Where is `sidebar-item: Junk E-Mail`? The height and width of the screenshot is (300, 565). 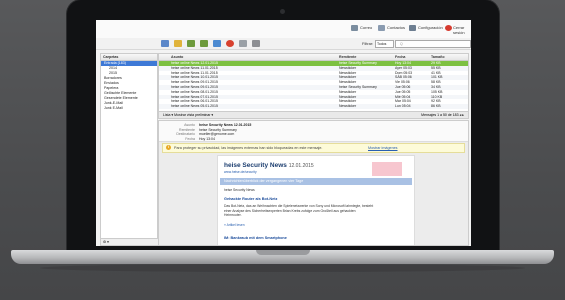
sidebar-item: Junk E-Mail is located at coordinates (129, 108).